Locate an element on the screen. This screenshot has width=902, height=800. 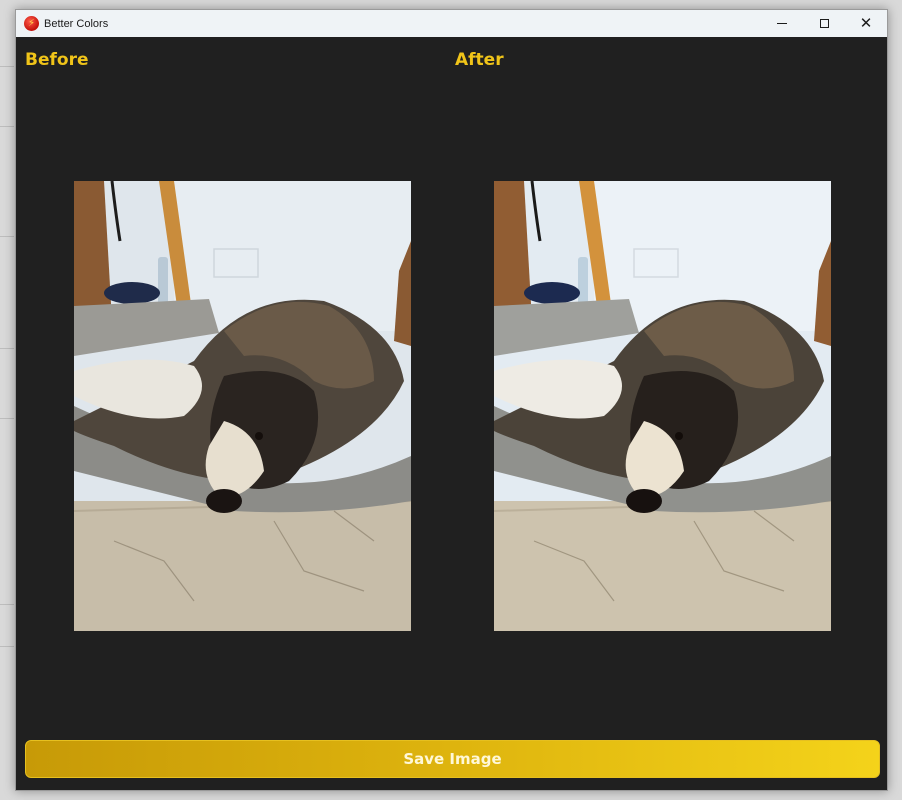
window-controls: ✕ is located at coordinates (824, 23).